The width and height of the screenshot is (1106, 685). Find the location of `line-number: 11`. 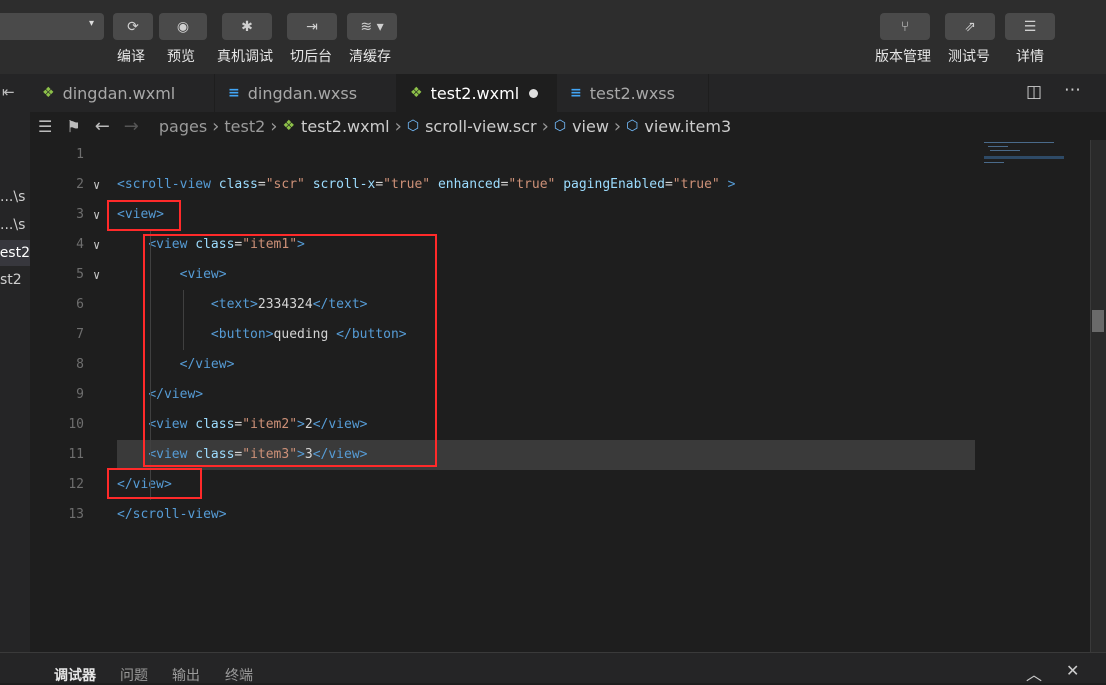

line-number: 11 is located at coordinates (76, 454).